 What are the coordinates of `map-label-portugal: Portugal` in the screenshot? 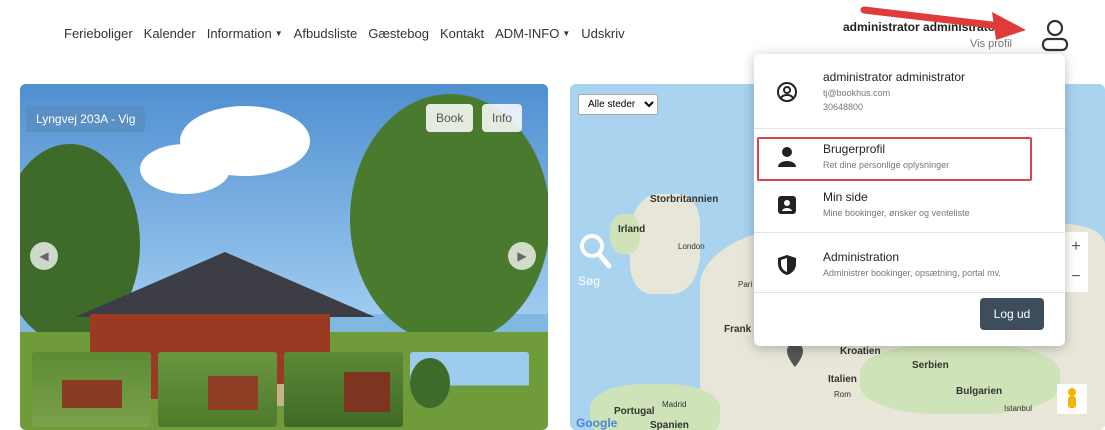 It's located at (634, 411).